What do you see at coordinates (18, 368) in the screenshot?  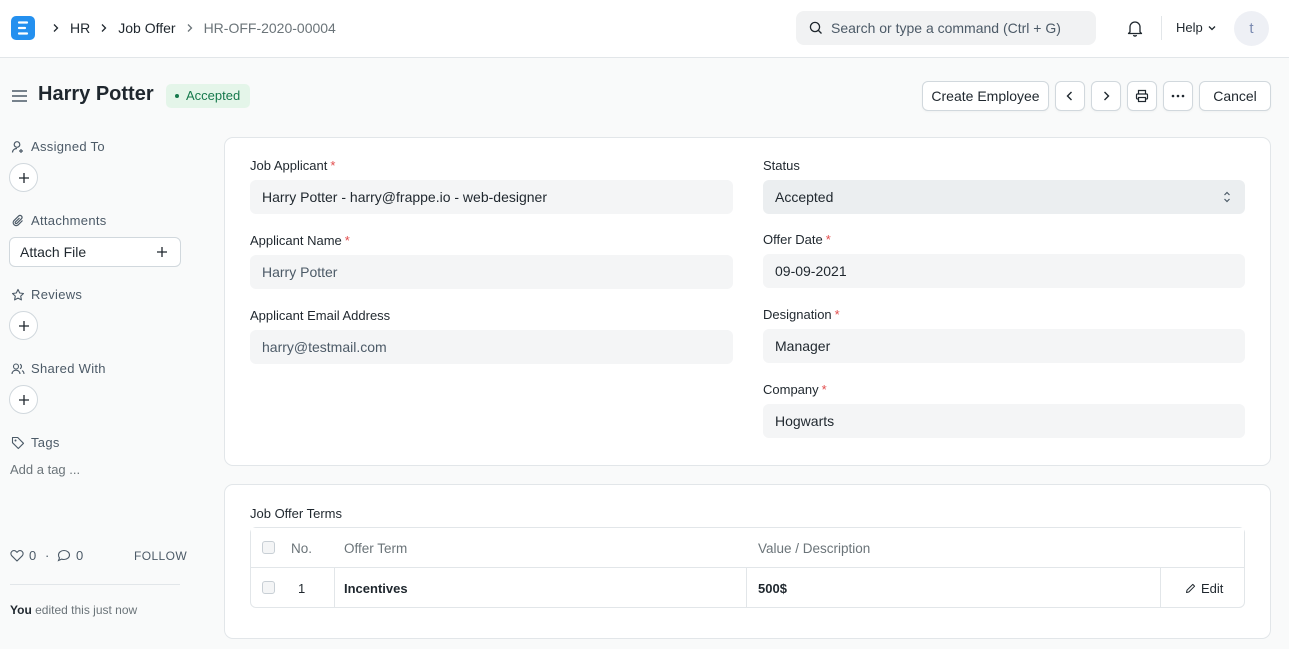 I see `users-icon` at bounding box center [18, 368].